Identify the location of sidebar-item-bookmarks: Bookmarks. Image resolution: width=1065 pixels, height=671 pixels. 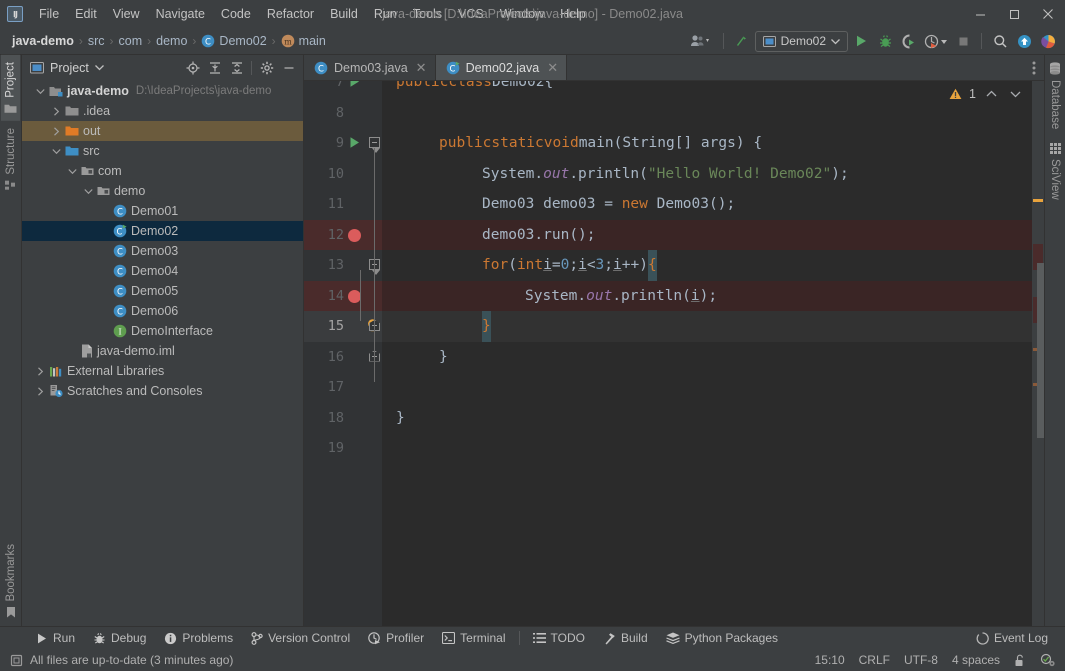
(11, 581).